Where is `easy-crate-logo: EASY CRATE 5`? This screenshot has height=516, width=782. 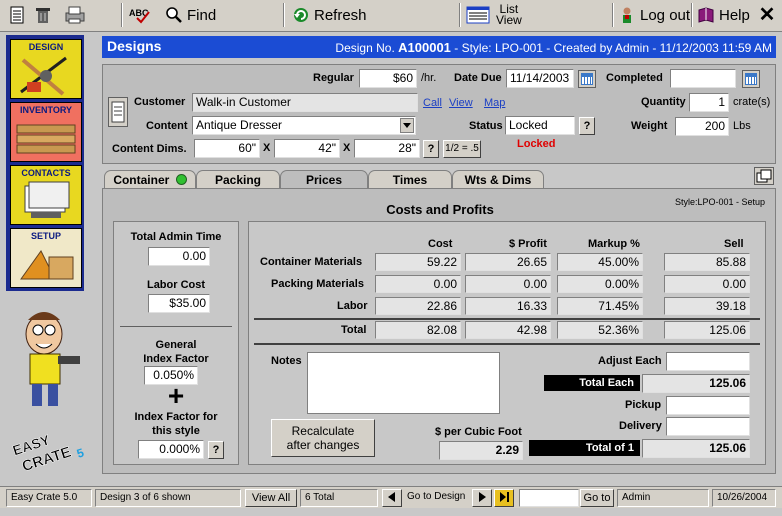
easy-crate-logo: EASY CRATE 5 is located at coordinates (51, 448).